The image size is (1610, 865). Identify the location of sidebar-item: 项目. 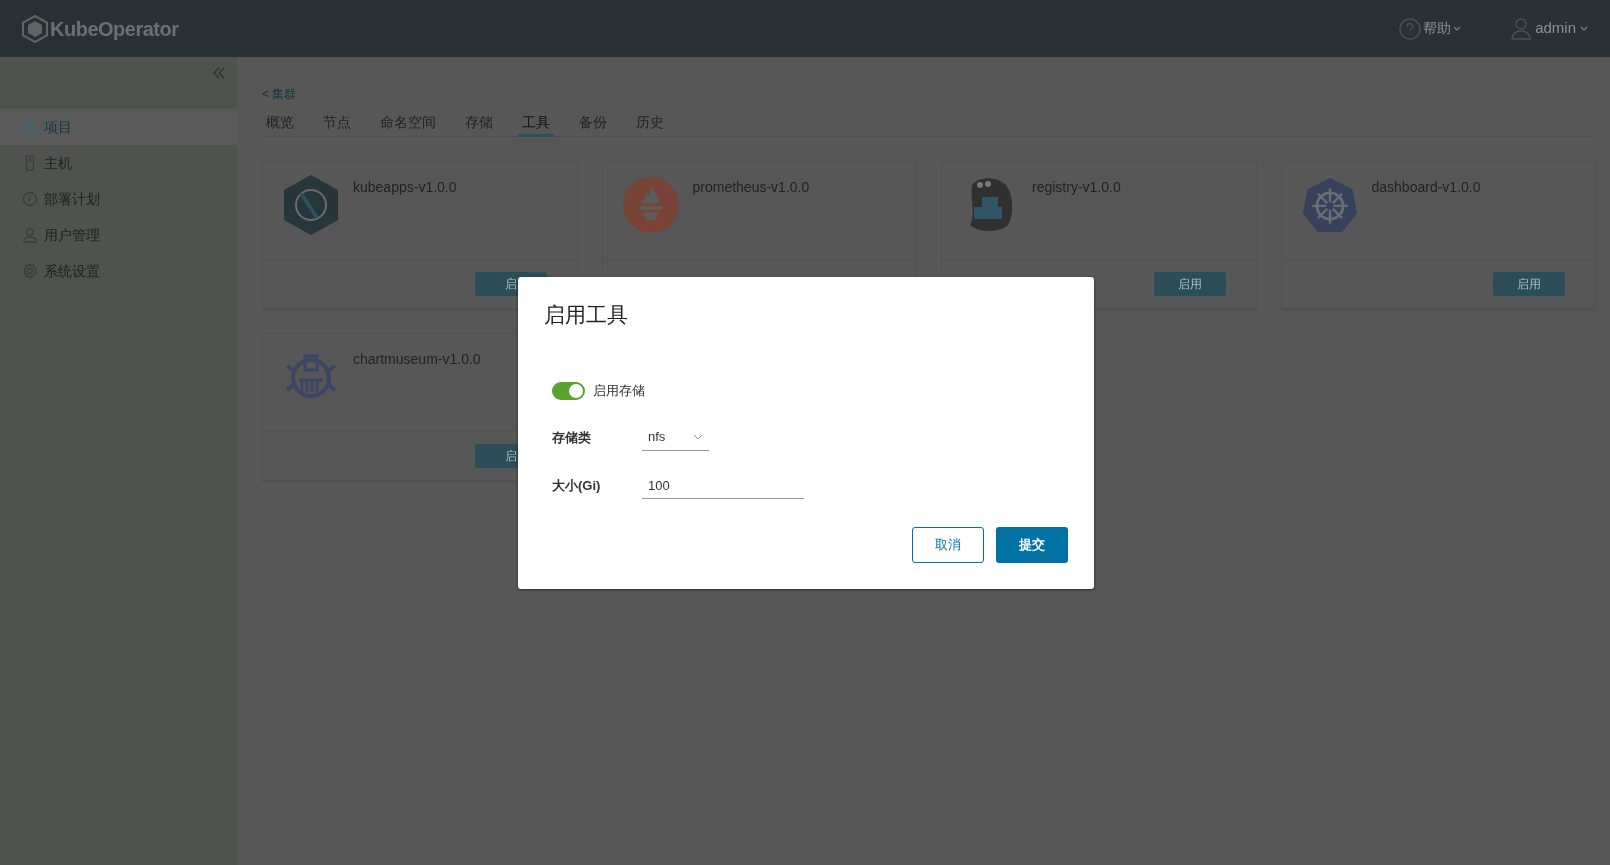
(118, 127).